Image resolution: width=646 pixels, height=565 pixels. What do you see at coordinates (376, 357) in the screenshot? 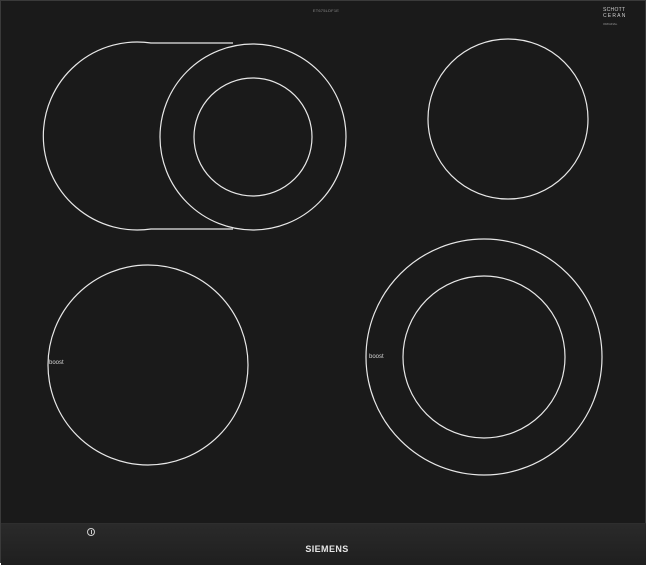
I see `front-right-boost-label: boost` at bounding box center [376, 357].